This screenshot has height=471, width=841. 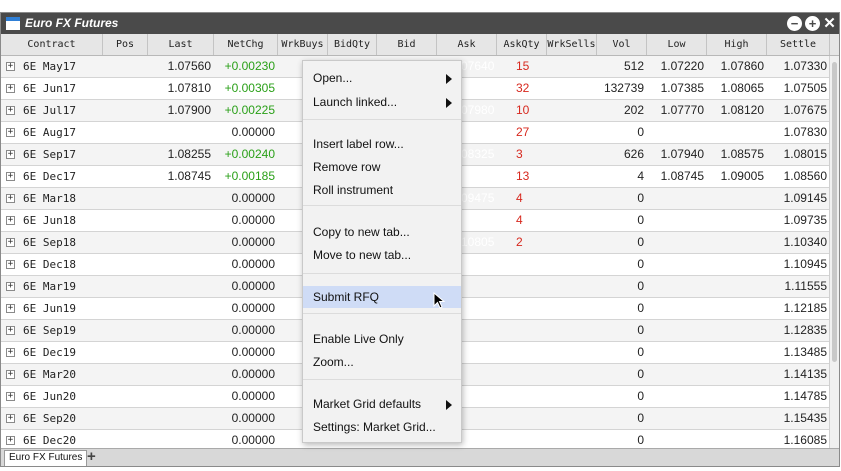 I want to click on cell-settle: 1.10945, so click(x=798, y=264).